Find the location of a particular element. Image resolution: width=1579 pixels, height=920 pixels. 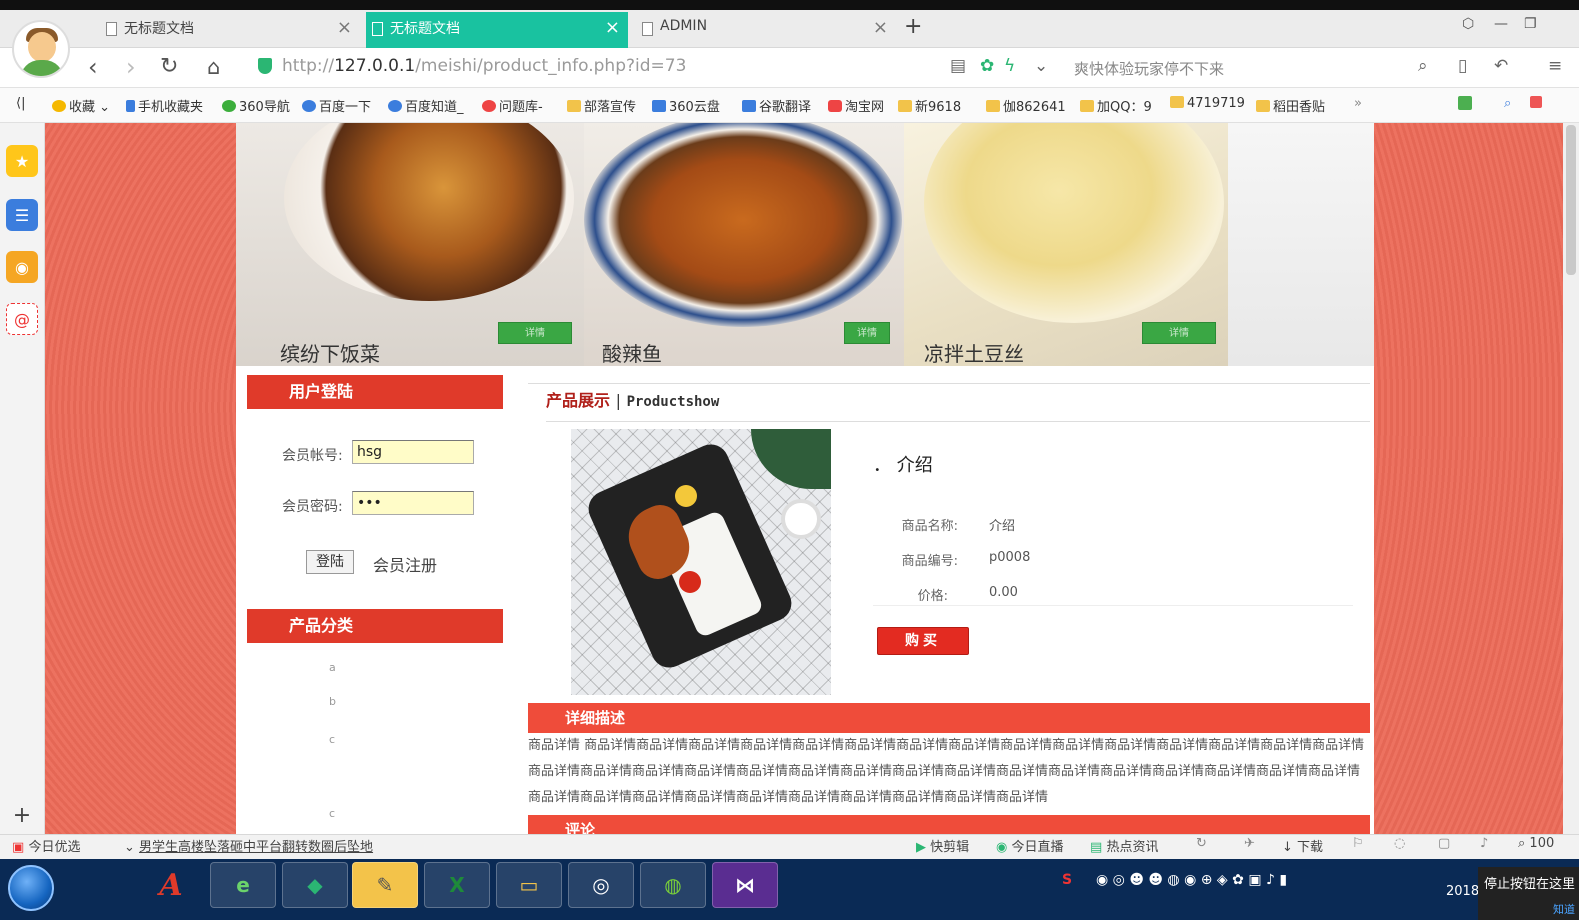

reading-list-icon: ☰ is located at coordinates (22, 215).